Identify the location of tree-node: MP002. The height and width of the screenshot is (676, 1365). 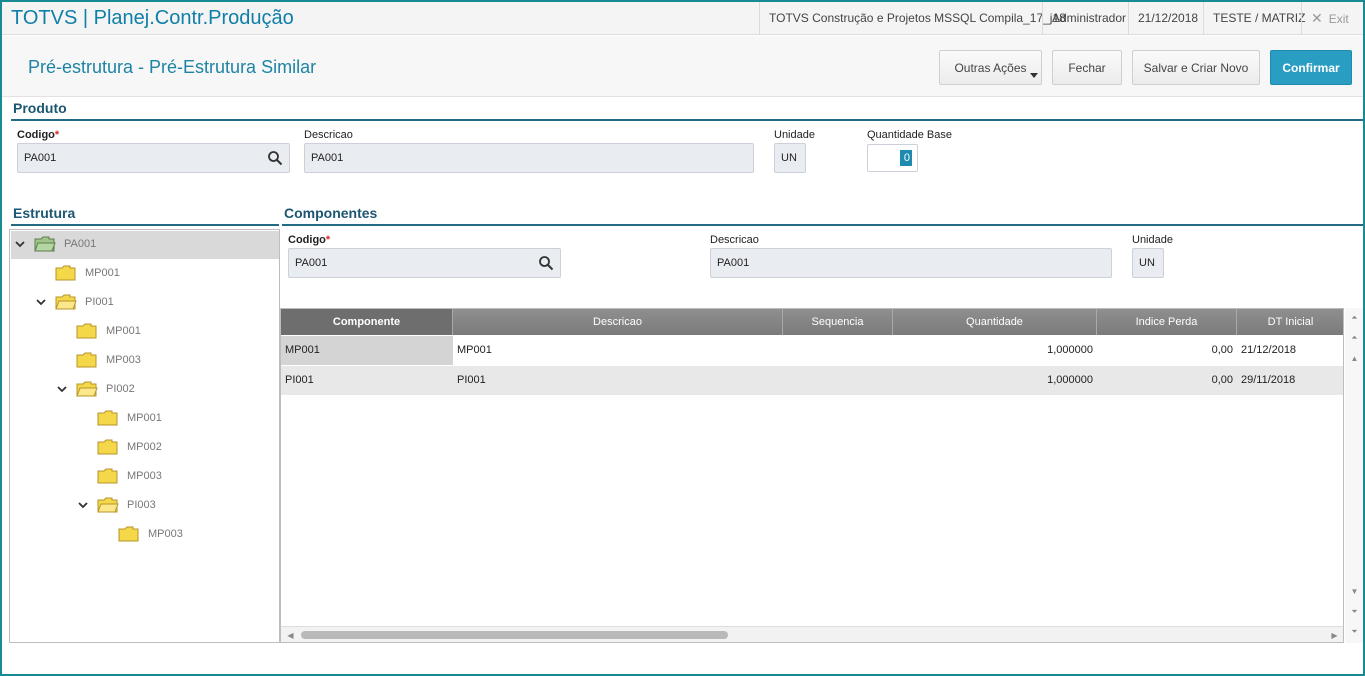
(129, 447).